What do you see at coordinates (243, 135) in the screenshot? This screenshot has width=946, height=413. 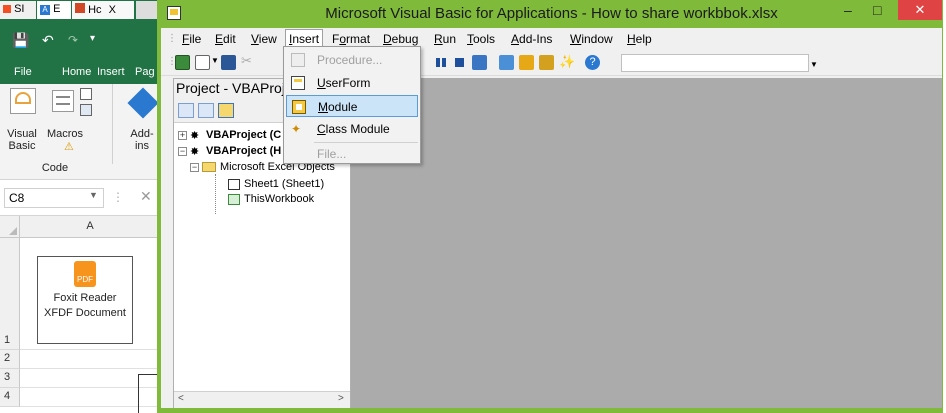 I see `tree-item-vbaproject-1: VBAProject (C` at bounding box center [243, 135].